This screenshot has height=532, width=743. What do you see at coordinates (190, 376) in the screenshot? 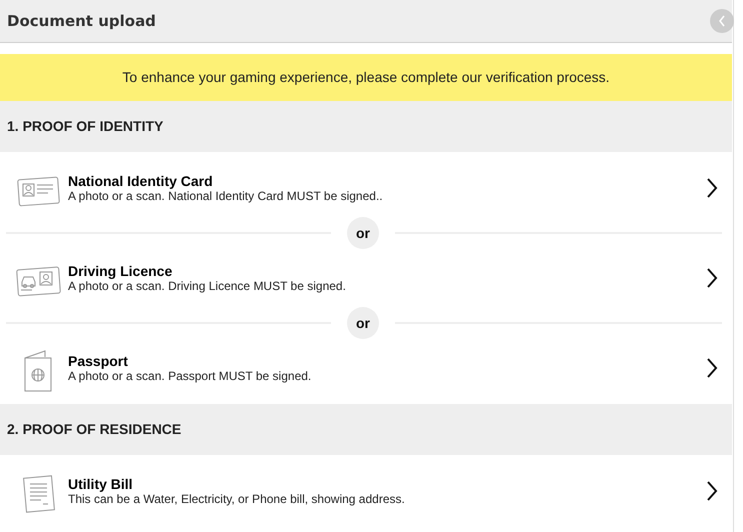
I see `option-description: A photo or a scan. Passport MUST be signed.` at bounding box center [190, 376].